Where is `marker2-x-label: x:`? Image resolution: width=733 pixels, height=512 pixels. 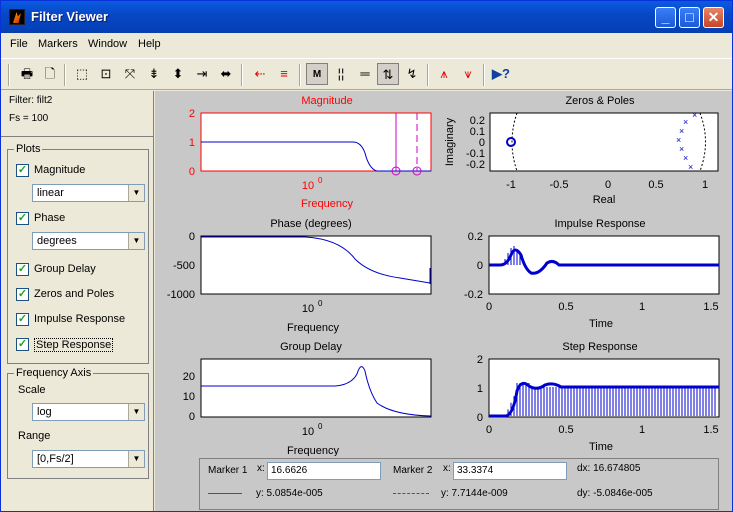 marker2-x-label: x: is located at coordinates (447, 468).